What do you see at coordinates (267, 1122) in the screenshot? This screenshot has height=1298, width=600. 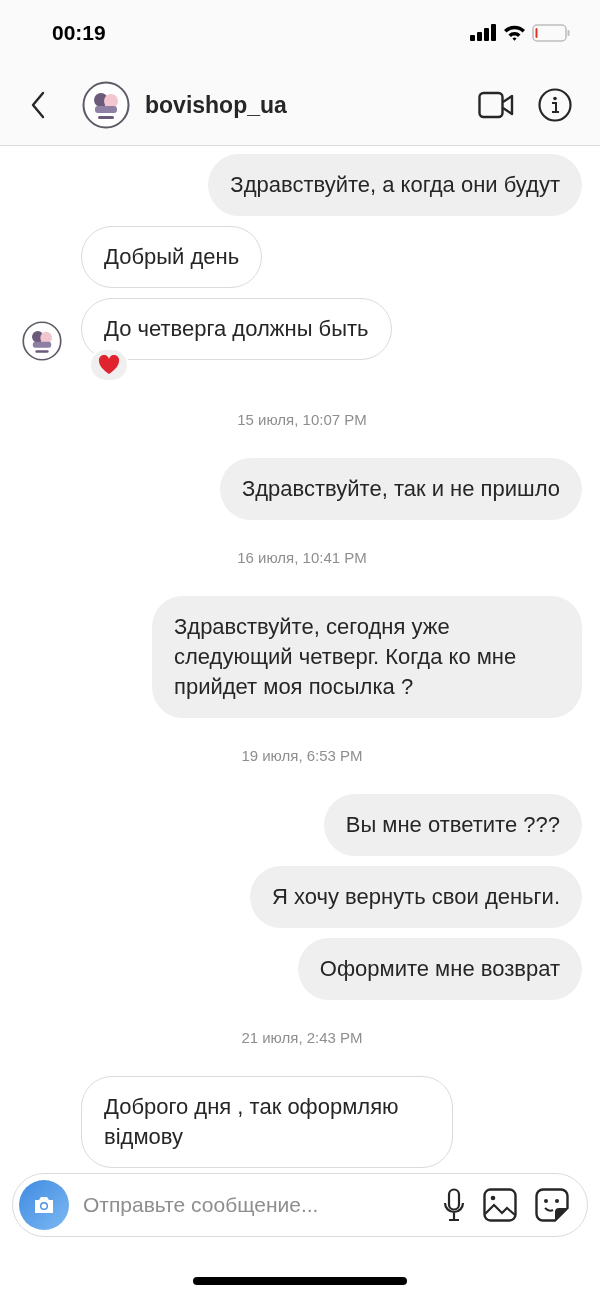 I see `received-message: Доброго дня , так оформляю відмову` at bounding box center [267, 1122].